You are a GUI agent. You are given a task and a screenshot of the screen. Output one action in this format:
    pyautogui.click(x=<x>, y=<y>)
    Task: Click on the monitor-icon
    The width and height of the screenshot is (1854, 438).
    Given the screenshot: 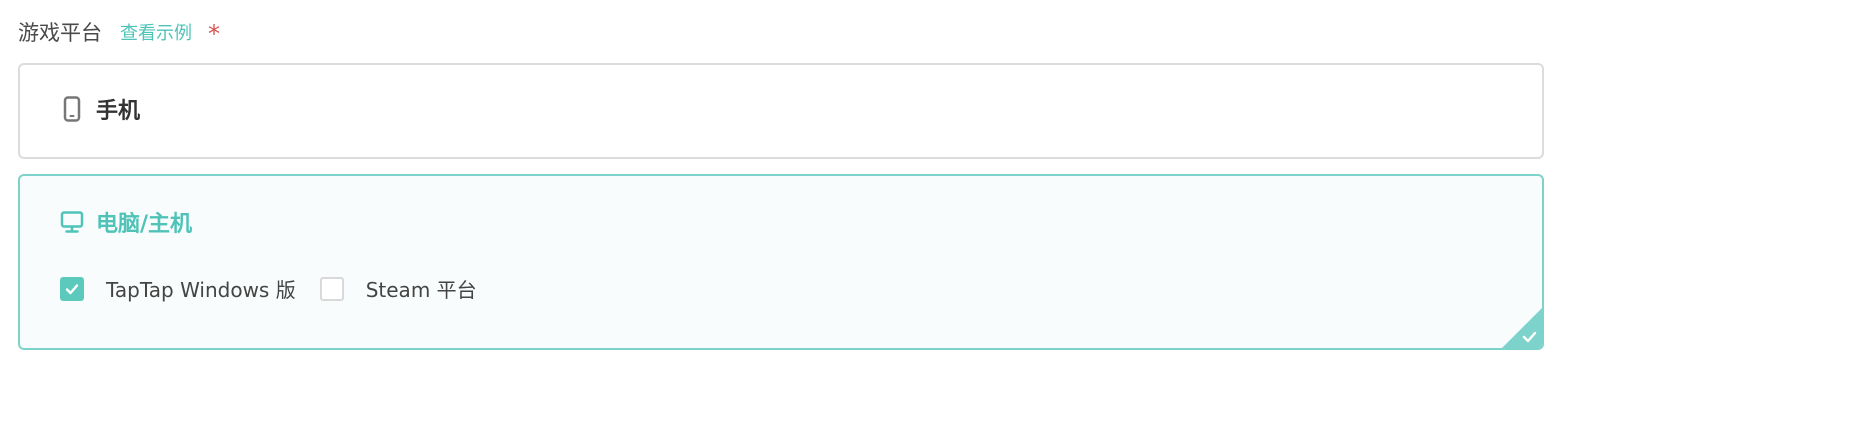 What is the action you would take?
    pyautogui.click(x=72, y=222)
    